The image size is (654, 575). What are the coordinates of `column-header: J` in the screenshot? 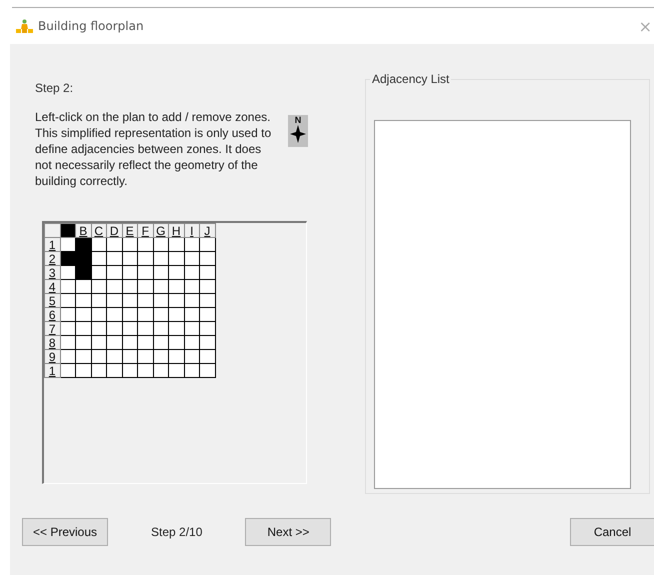 It's located at (207, 231).